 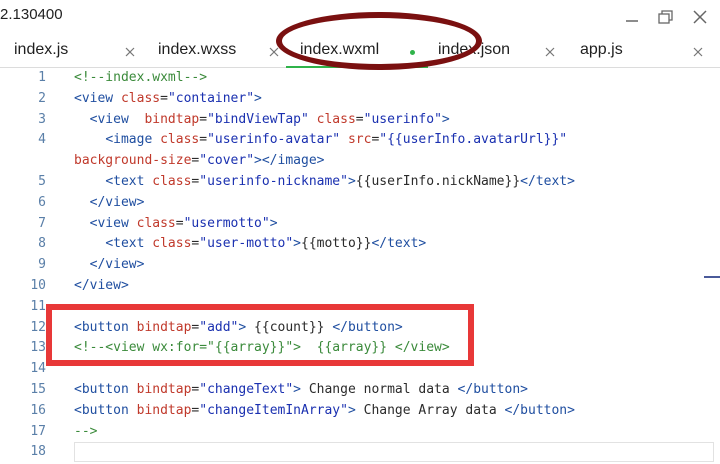 I want to click on window-controls, so click(x=666, y=17).